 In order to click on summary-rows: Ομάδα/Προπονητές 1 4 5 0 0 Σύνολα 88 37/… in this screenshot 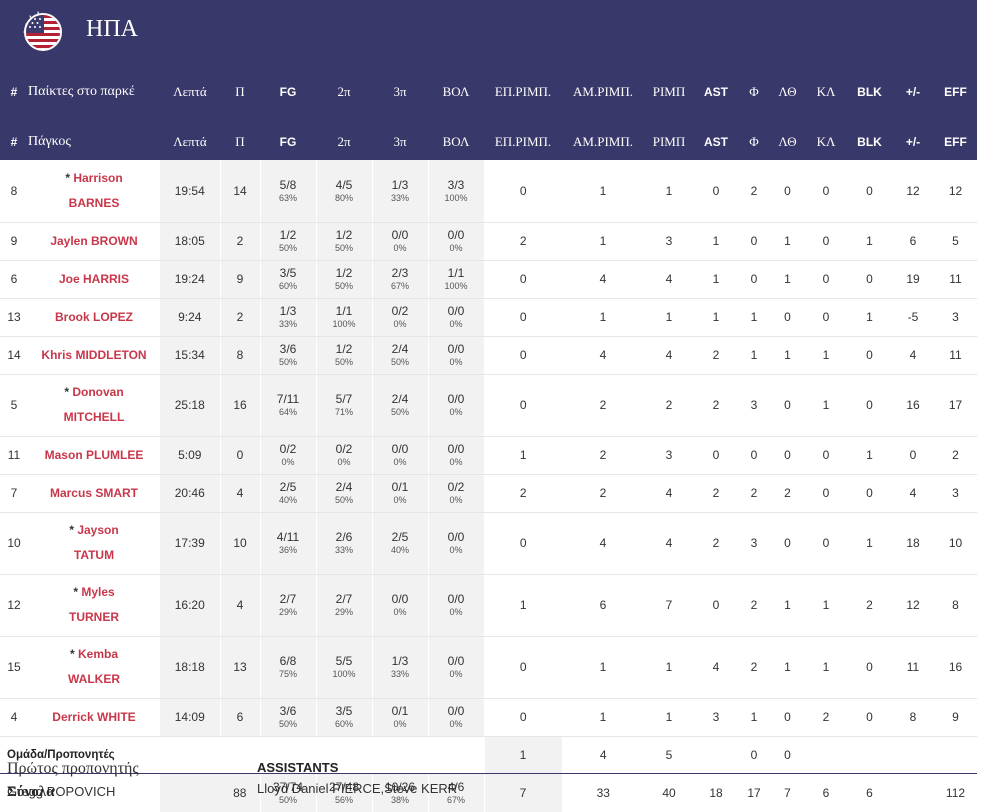, I will do `click(488, 773)`.